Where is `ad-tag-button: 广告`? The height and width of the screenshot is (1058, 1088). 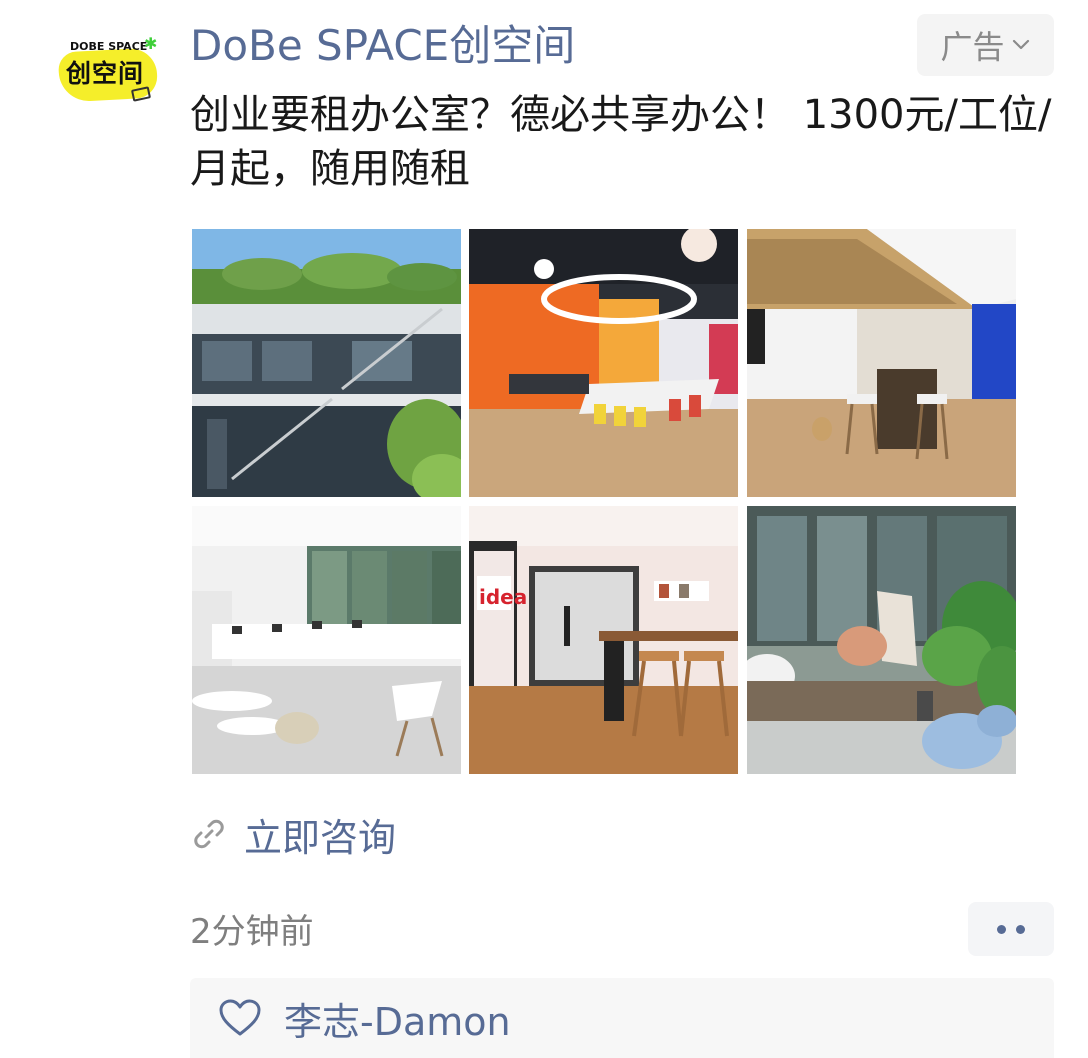
ad-tag-button: 广告 is located at coordinates (985, 45).